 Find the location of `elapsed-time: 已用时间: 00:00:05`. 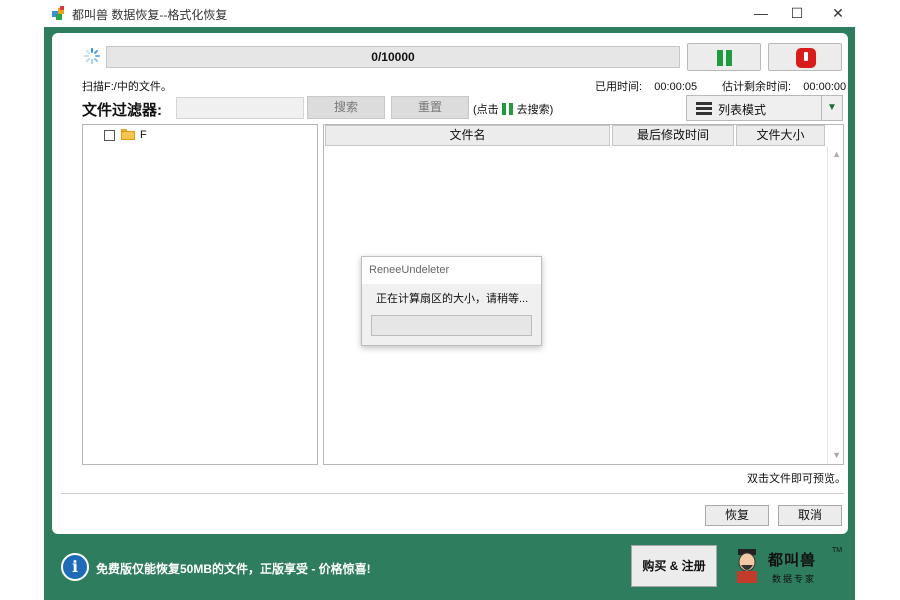

elapsed-time: 已用时间: 00:00:05 is located at coordinates (646, 86).